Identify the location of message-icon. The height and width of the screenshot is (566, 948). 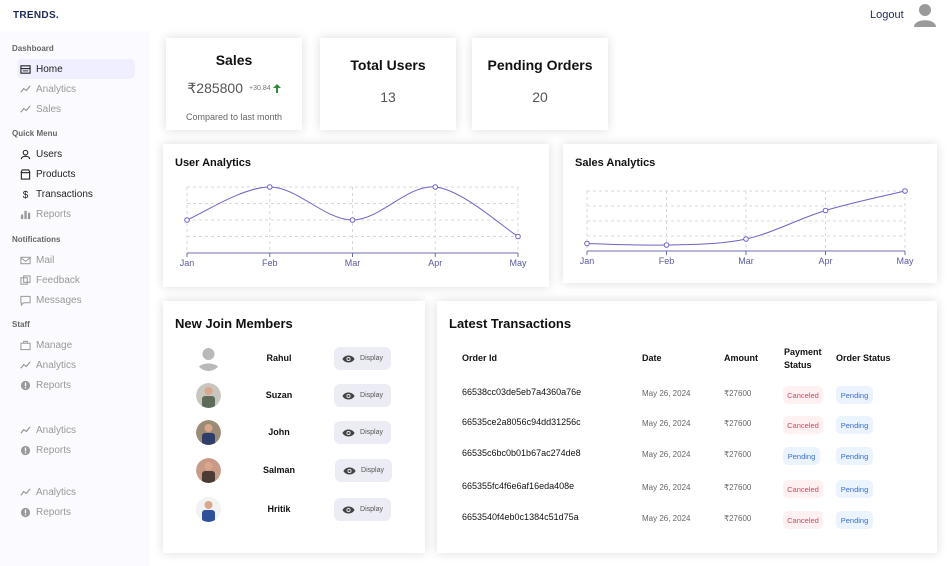
(25, 301).